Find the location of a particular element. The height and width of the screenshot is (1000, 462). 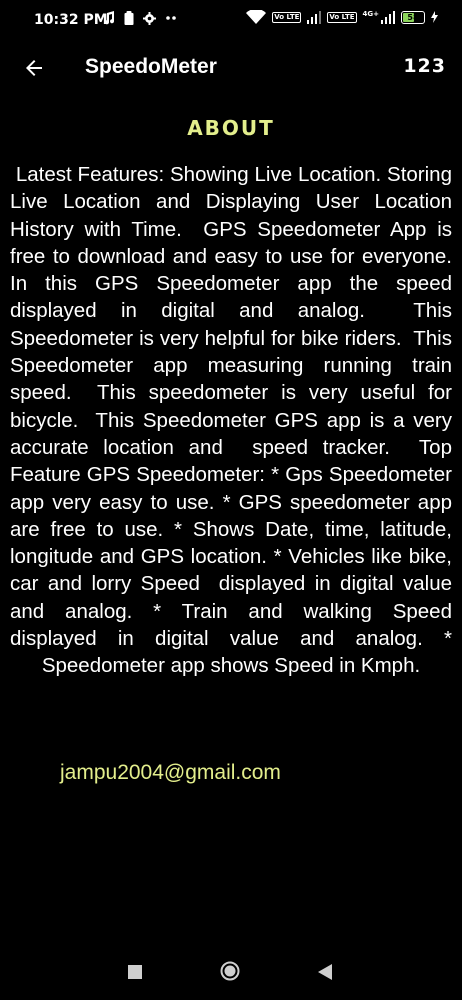

status-left-icons is located at coordinates (140, 18).